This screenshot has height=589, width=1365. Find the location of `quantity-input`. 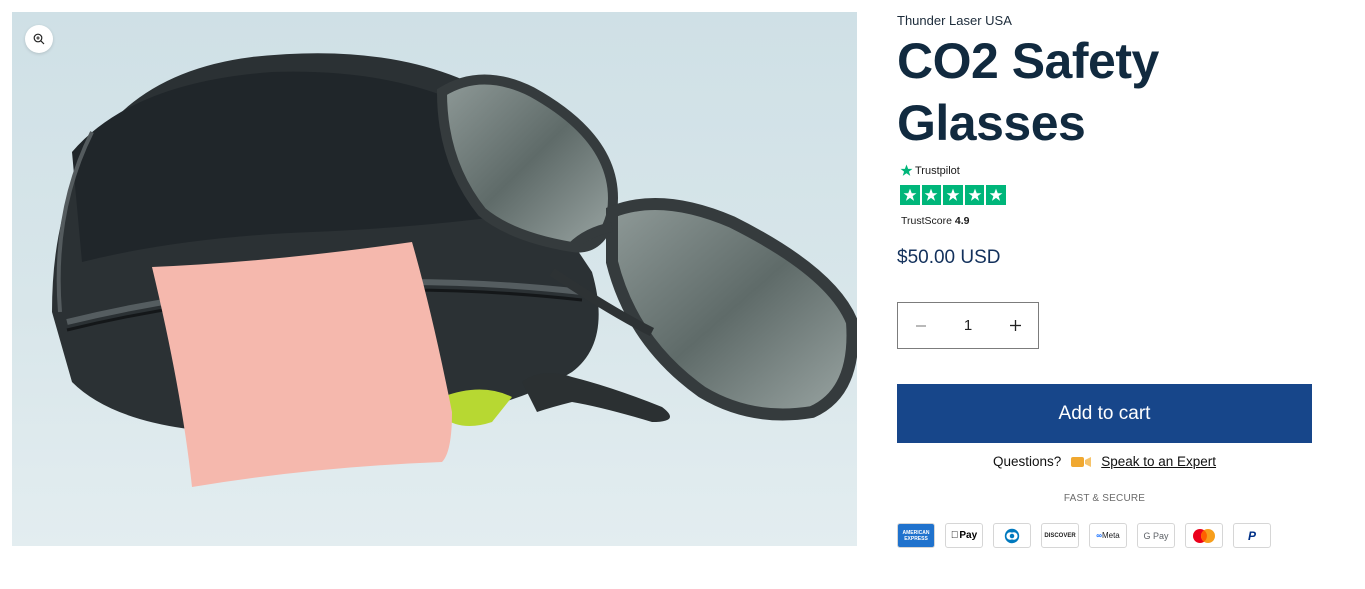

quantity-input is located at coordinates (968, 325).